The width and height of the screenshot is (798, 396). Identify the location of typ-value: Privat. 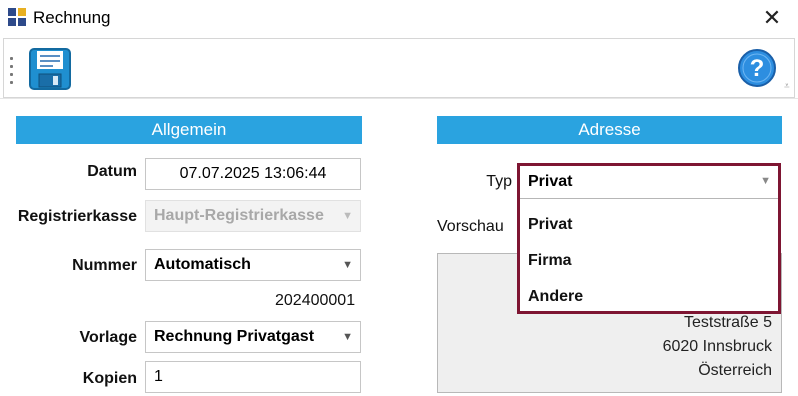
(550, 181).